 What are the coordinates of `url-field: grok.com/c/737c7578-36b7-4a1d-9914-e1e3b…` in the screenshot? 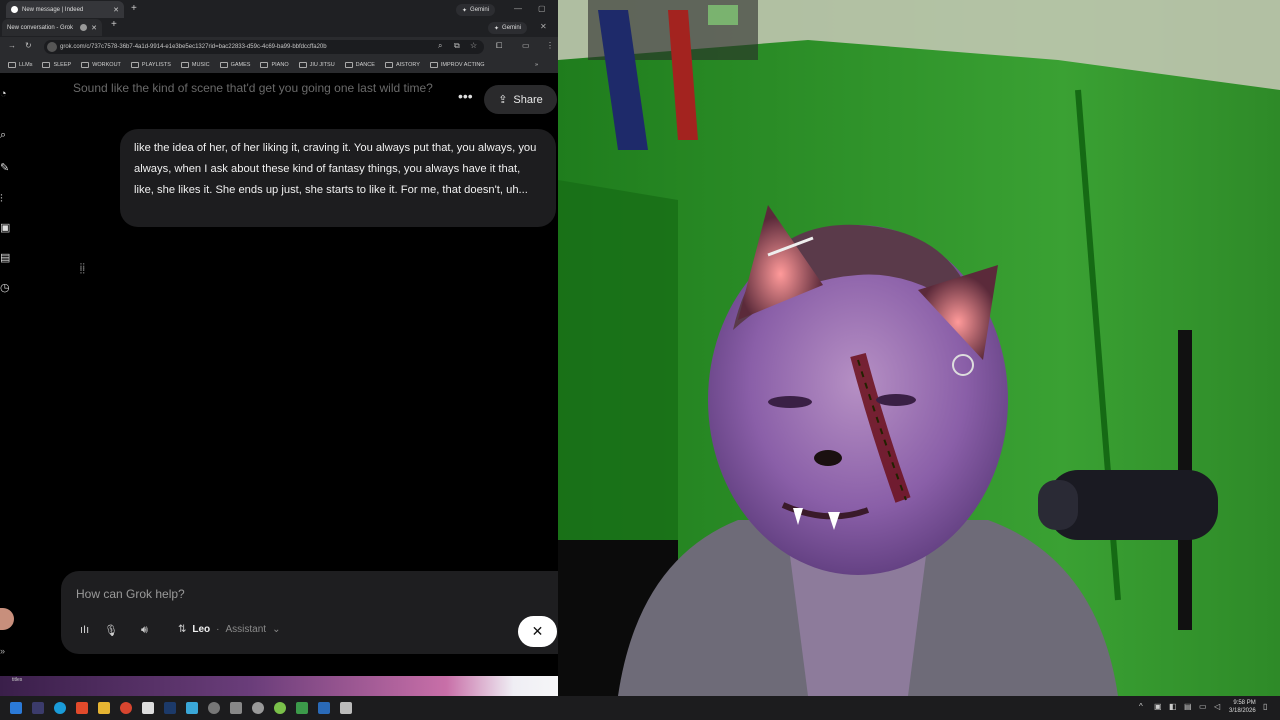 It's located at (264, 47).